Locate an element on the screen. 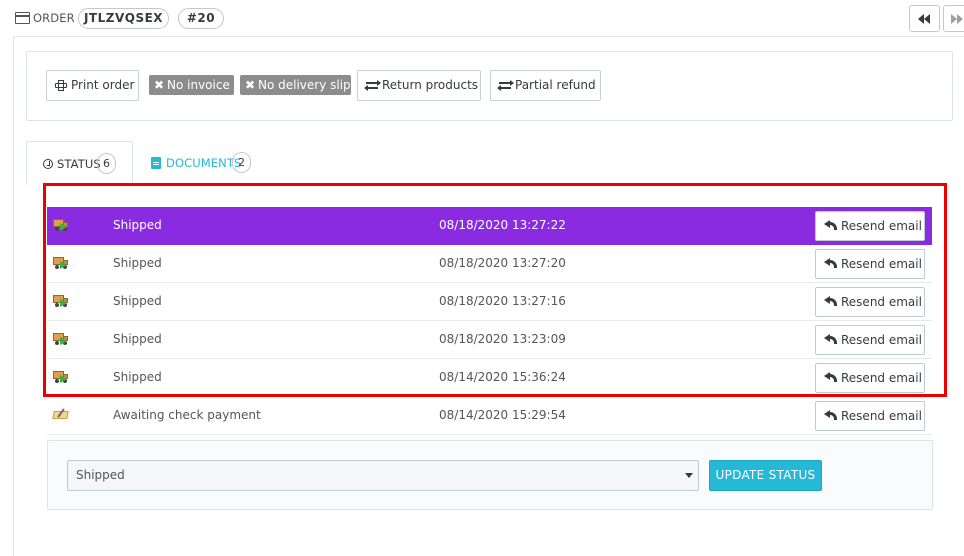 The width and height of the screenshot is (964, 556). tab-documents: DOCUMENTS 2 is located at coordinates (202, 163).